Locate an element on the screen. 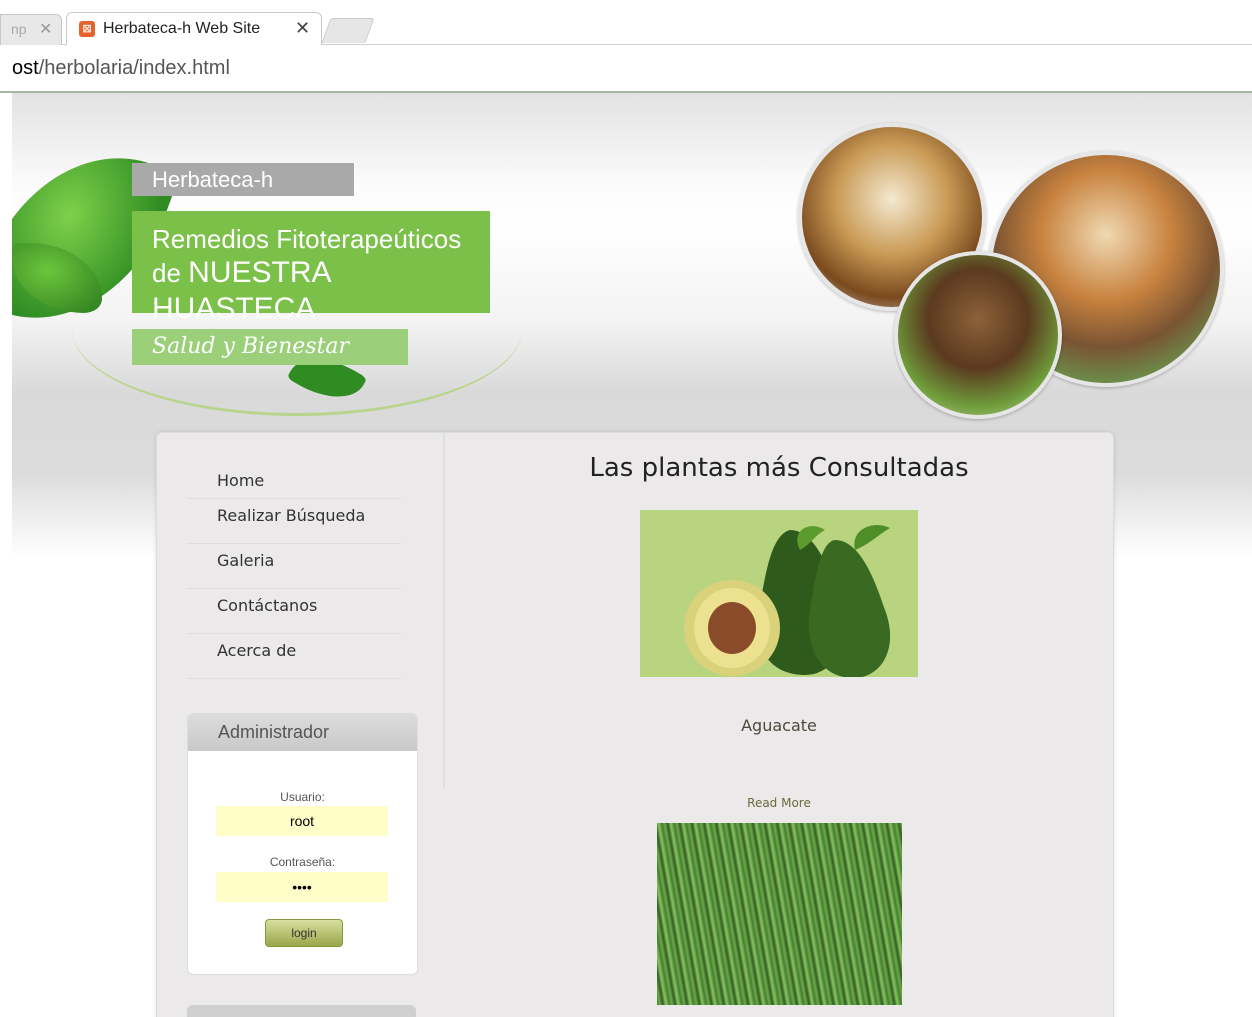 The width and height of the screenshot is (1252, 1017). nav-item-gallery: Galeria is located at coordinates (294, 566).